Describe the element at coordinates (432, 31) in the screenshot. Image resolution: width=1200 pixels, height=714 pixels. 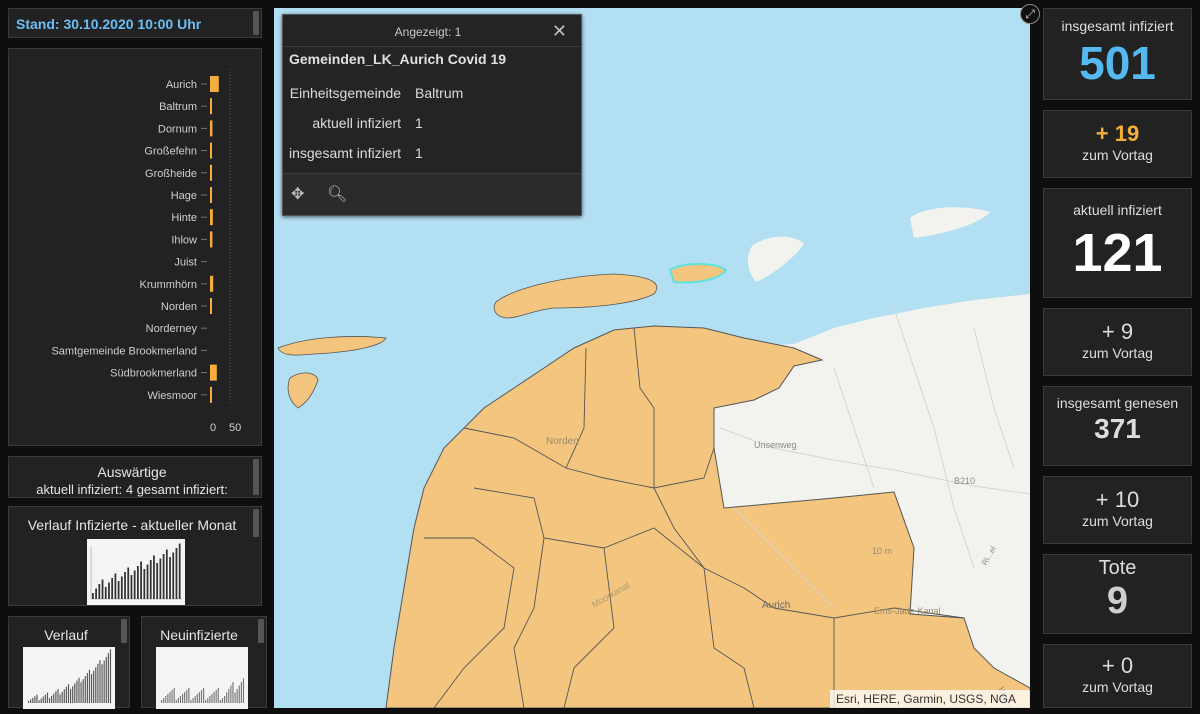
I see `popup-header: Angezeigt: 1 ✕` at that location.